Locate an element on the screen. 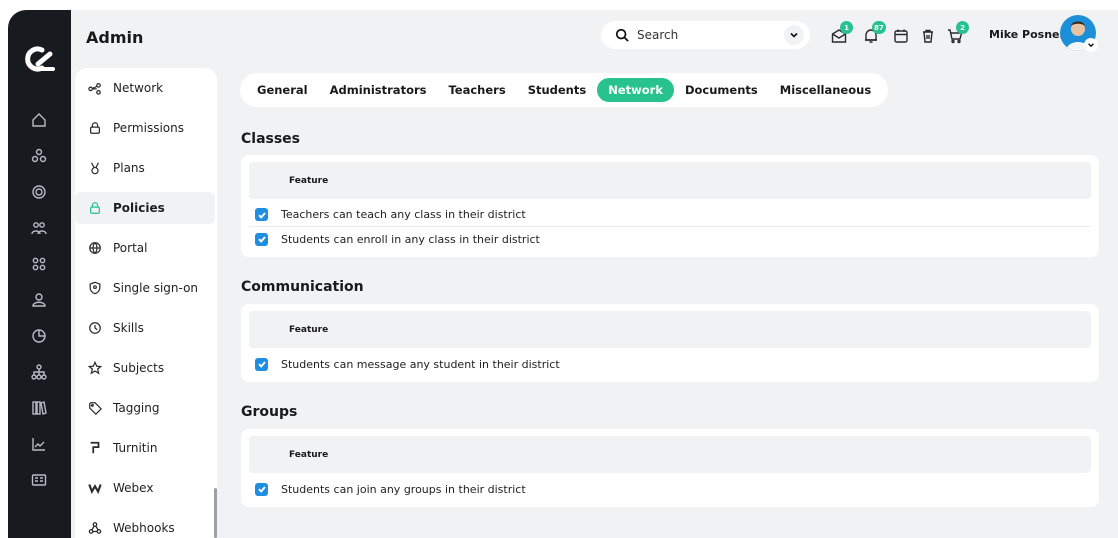 This screenshot has height=538, width=1118. user-name: Mike Posner is located at coordinates (1027, 34).